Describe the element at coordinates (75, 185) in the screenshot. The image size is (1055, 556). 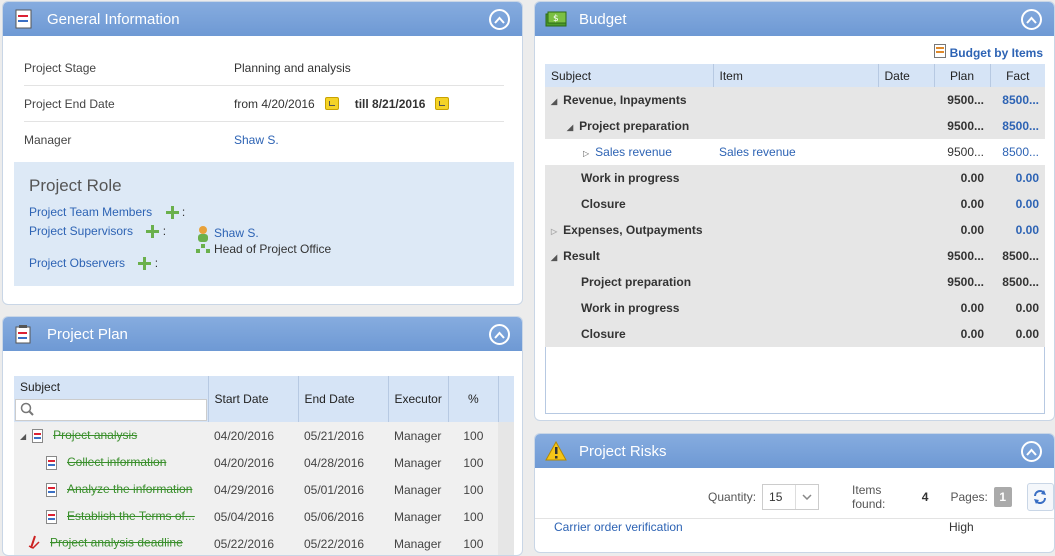
I see `project-role-title: Project Role` at that location.